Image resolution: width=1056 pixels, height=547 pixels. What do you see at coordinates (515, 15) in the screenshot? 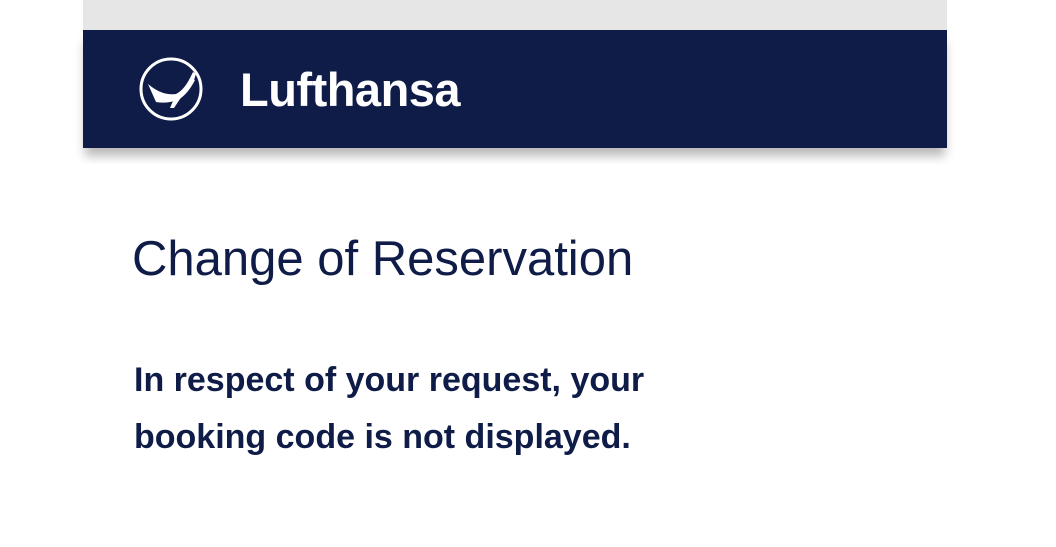
I see `browser-top-strip` at bounding box center [515, 15].